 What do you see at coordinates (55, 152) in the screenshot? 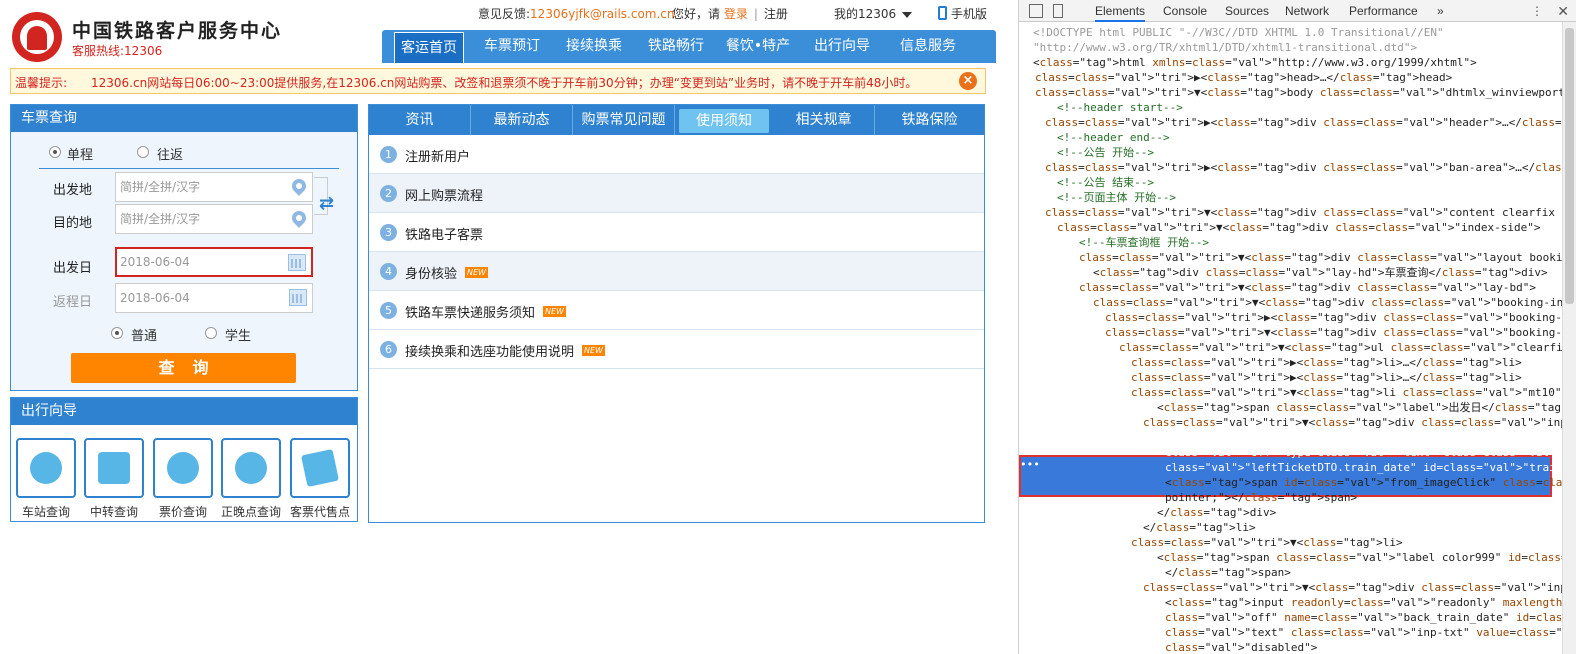
I see `one-way-radio` at bounding box center [55, 152].